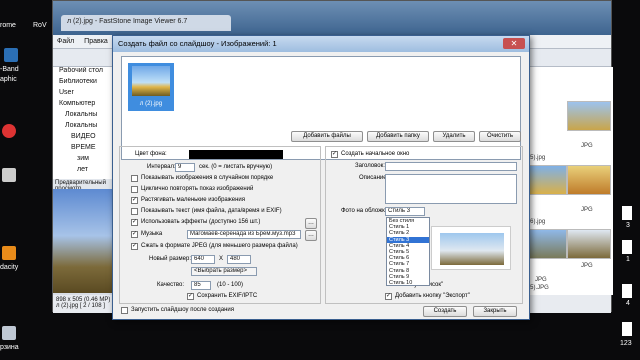 The image size is (640, 360). Describe the element at coordinates (151, 81) in the screenshot. I see `thumbnail-image` at that location.